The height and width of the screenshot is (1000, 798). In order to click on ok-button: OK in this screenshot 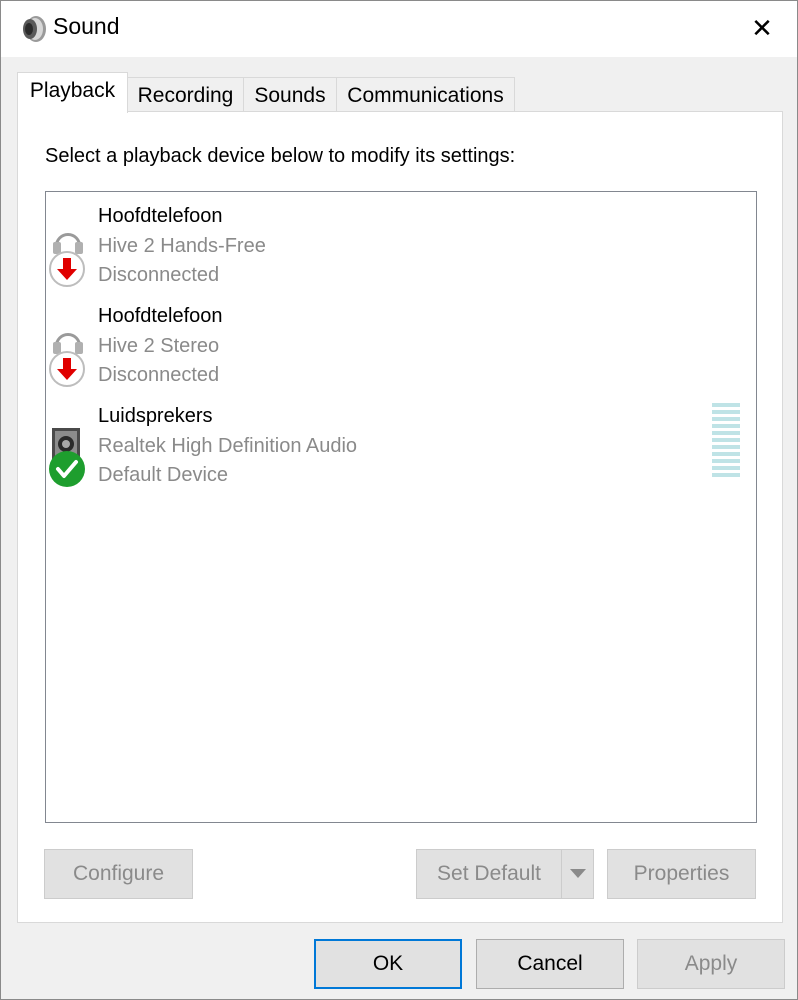, I will do `click(388, 964)`.